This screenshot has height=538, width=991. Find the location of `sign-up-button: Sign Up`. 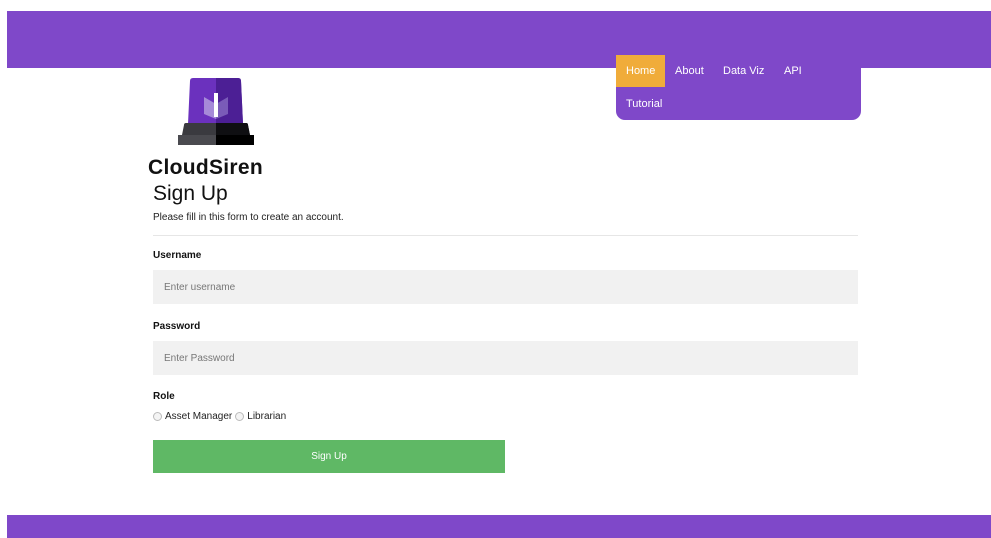

sign-up-button: Sign Up is located at coordinates (329, 456).